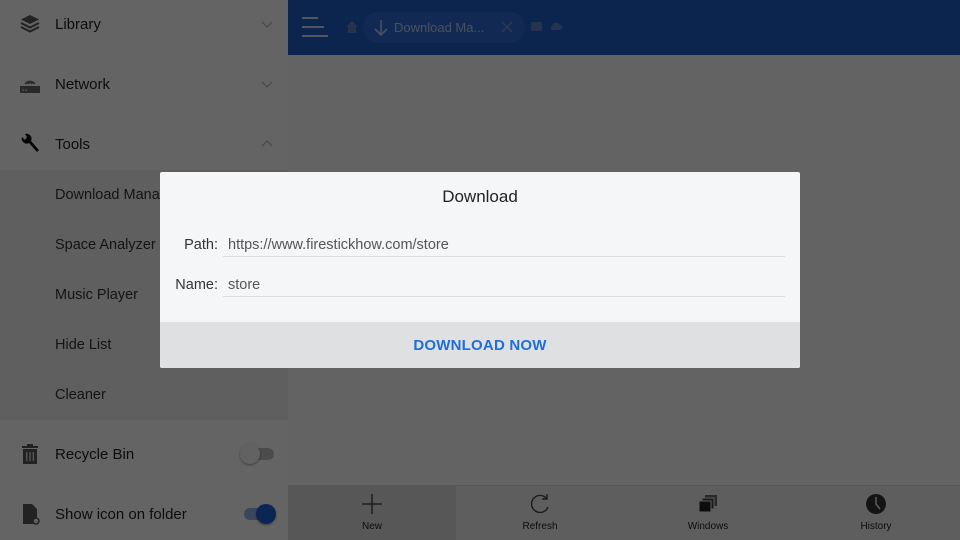  I want to click on dialog-title: Download, so click(480, 196).